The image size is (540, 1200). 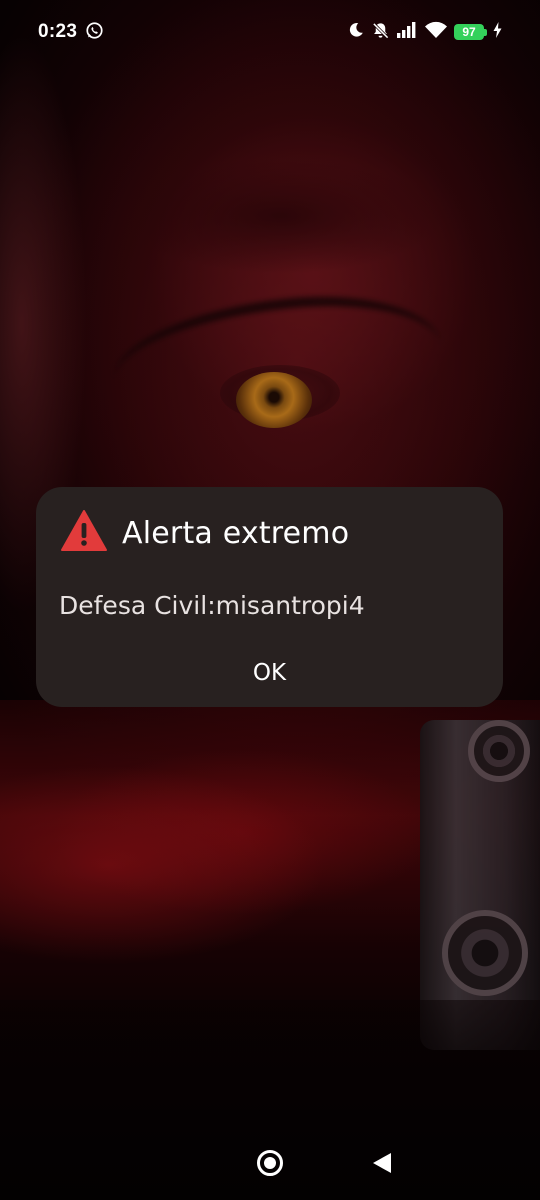 I want to click on battery-level: 97, so click(x=469, y=32).